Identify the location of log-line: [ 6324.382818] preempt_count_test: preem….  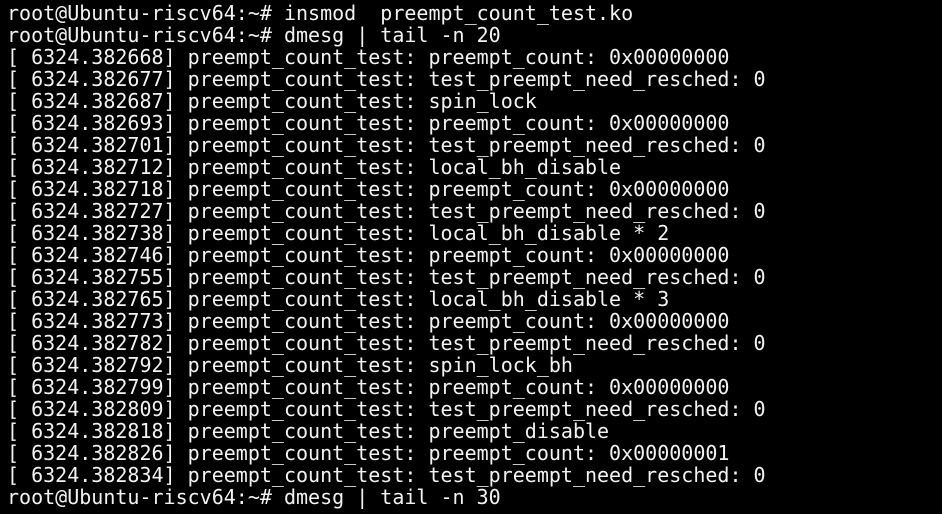
(474, 431).